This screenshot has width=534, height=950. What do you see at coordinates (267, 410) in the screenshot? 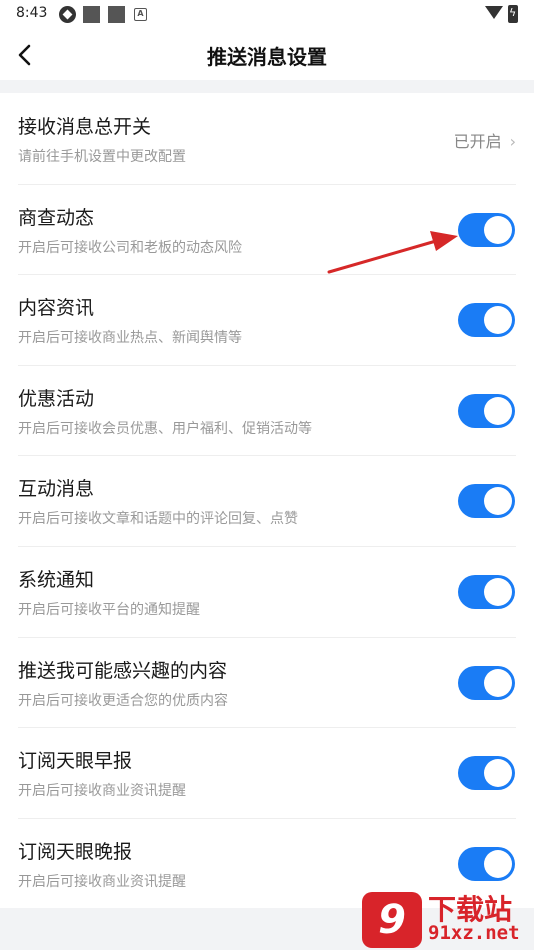
I see `setting-row-promotions: 优惠活动 开启后可接收会员优惠、用户福利、促销活动等` at bounding box center [267, 410].